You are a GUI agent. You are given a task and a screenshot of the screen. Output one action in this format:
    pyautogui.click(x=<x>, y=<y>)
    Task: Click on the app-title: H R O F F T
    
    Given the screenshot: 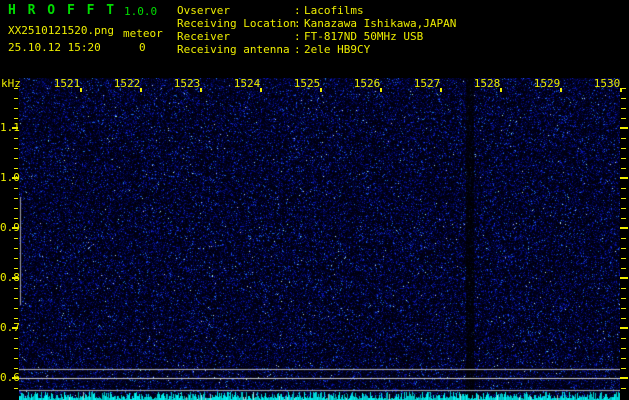 What is the action you would take?
    pyautogui.click(x=62, y=10)
    